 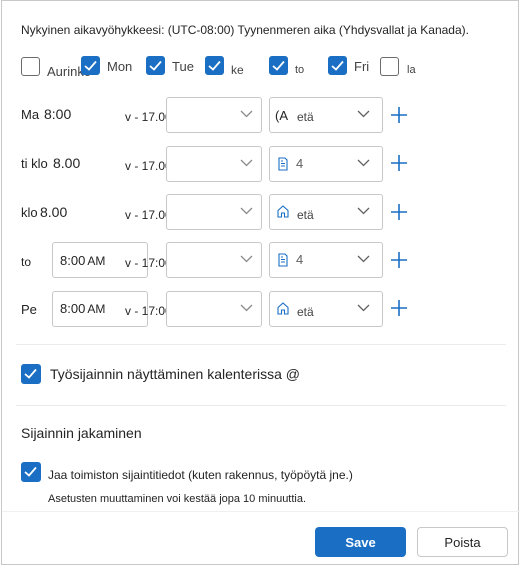 I want to click on checkbox-sunday, so click(x=30, y=66).